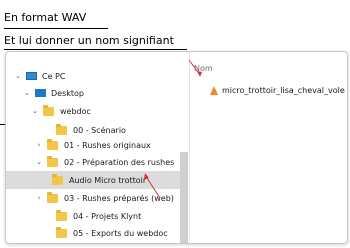  What do you see at coordinates (40, 93) in the screenshot?
I see `desktop-icon` at bounding box center [40, 93].